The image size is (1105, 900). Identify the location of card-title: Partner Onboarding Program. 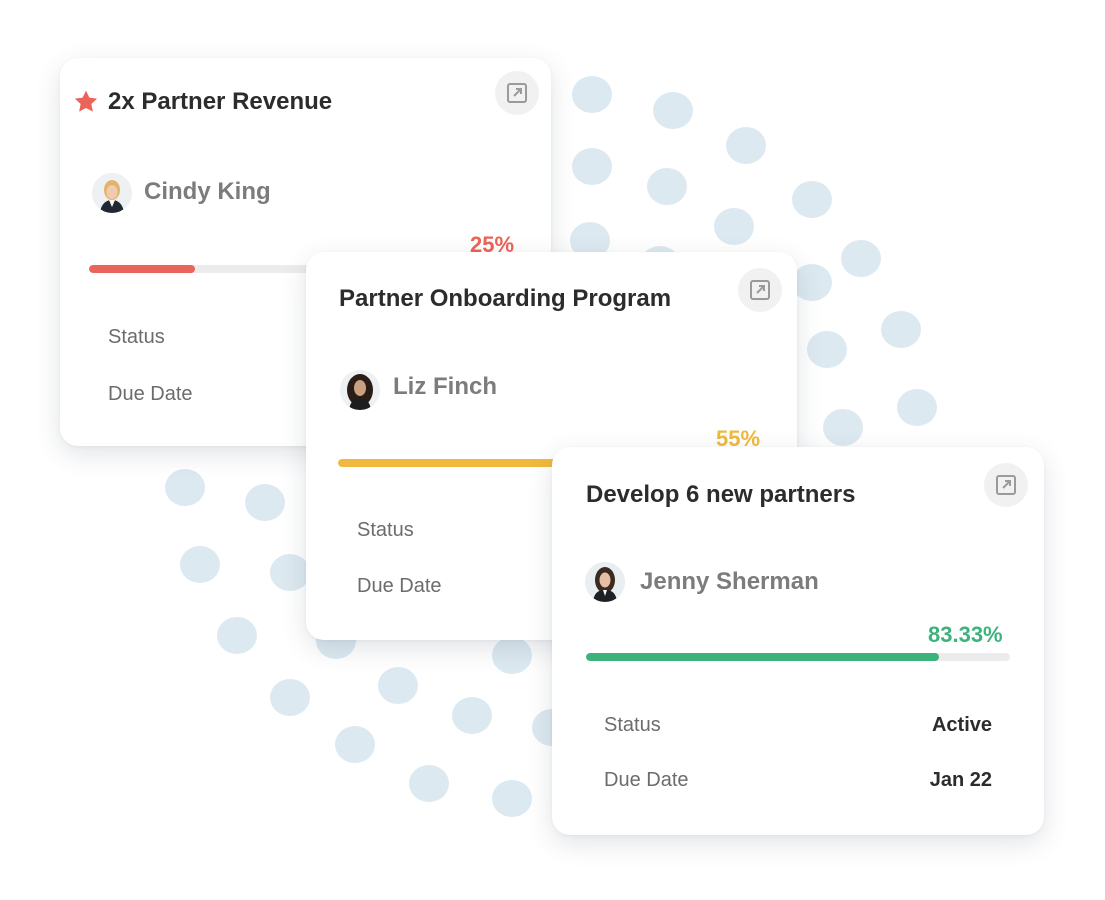
(505, 298).